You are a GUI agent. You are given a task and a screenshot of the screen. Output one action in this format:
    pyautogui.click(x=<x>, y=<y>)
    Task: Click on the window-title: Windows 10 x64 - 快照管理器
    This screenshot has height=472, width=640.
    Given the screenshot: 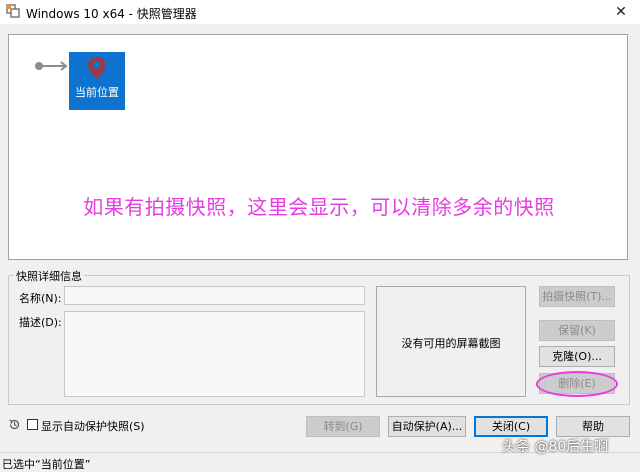 What is the action you would take?
    pyautogui.click(x=111, y=14)
    